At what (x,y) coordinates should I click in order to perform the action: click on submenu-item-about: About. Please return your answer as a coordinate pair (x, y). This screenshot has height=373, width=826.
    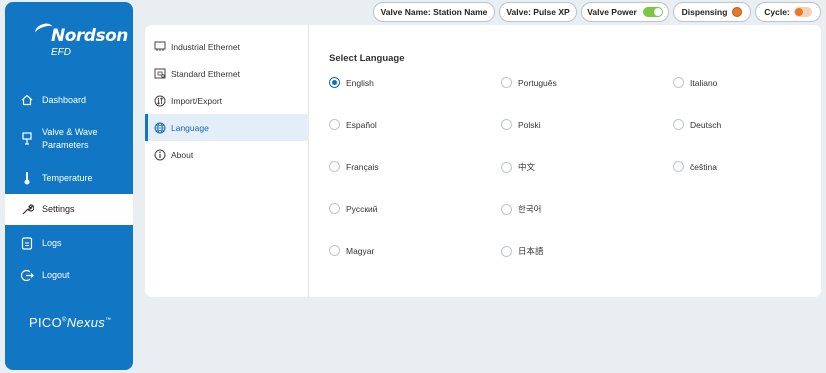
    Looking at the image, I should click on (227, 154).